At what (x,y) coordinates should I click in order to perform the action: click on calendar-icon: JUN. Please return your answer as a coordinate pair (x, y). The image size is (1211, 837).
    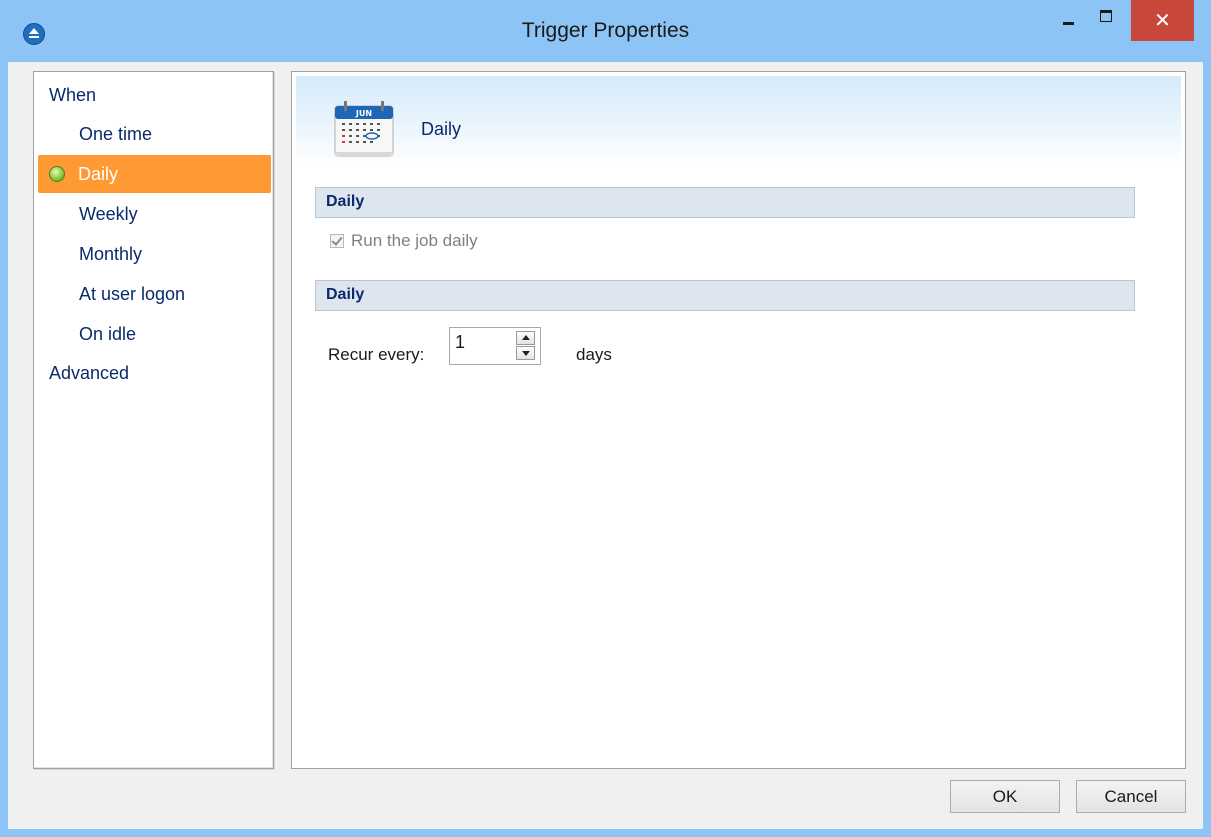
    Looking at the image, I should click on (364, 129).